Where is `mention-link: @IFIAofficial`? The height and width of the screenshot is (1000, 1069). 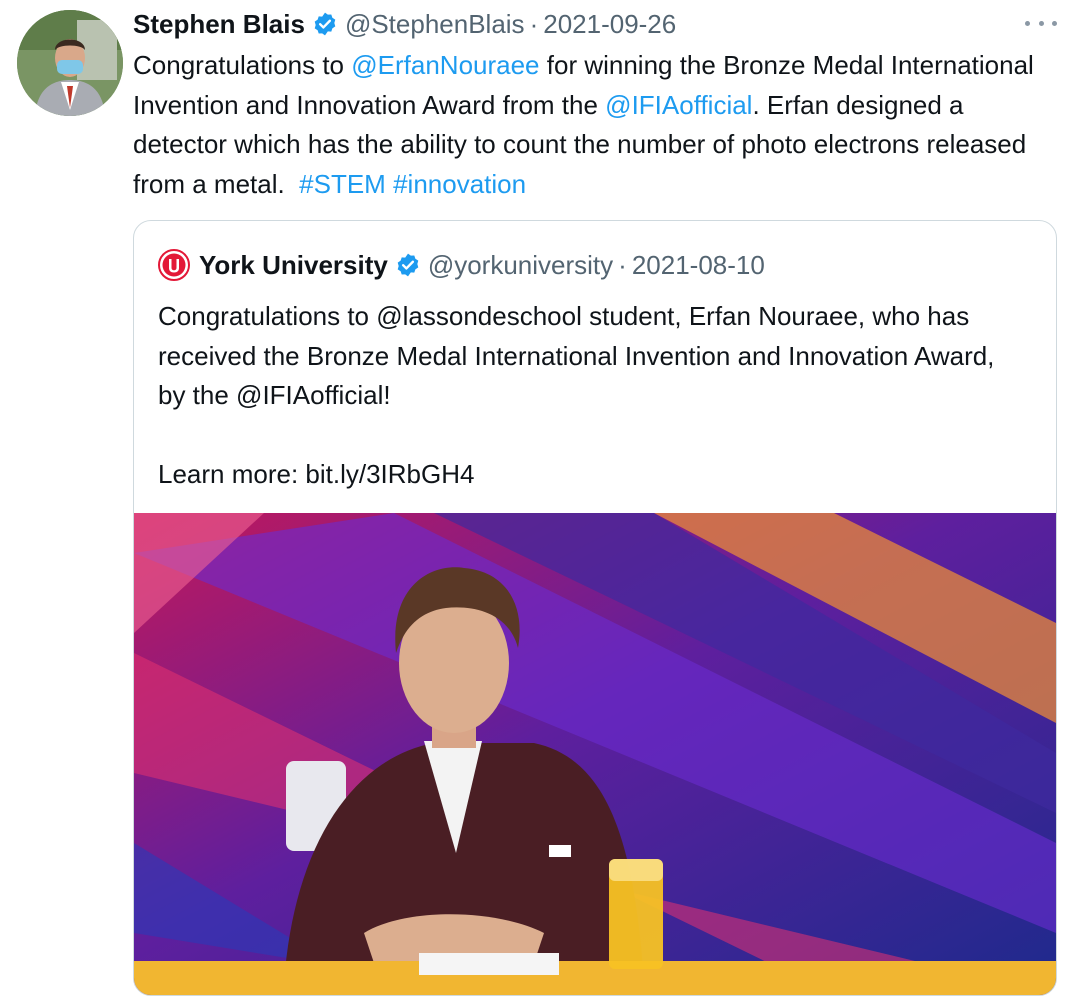
mention-link: @IFIAofficial is located at coordinates (678, 105).